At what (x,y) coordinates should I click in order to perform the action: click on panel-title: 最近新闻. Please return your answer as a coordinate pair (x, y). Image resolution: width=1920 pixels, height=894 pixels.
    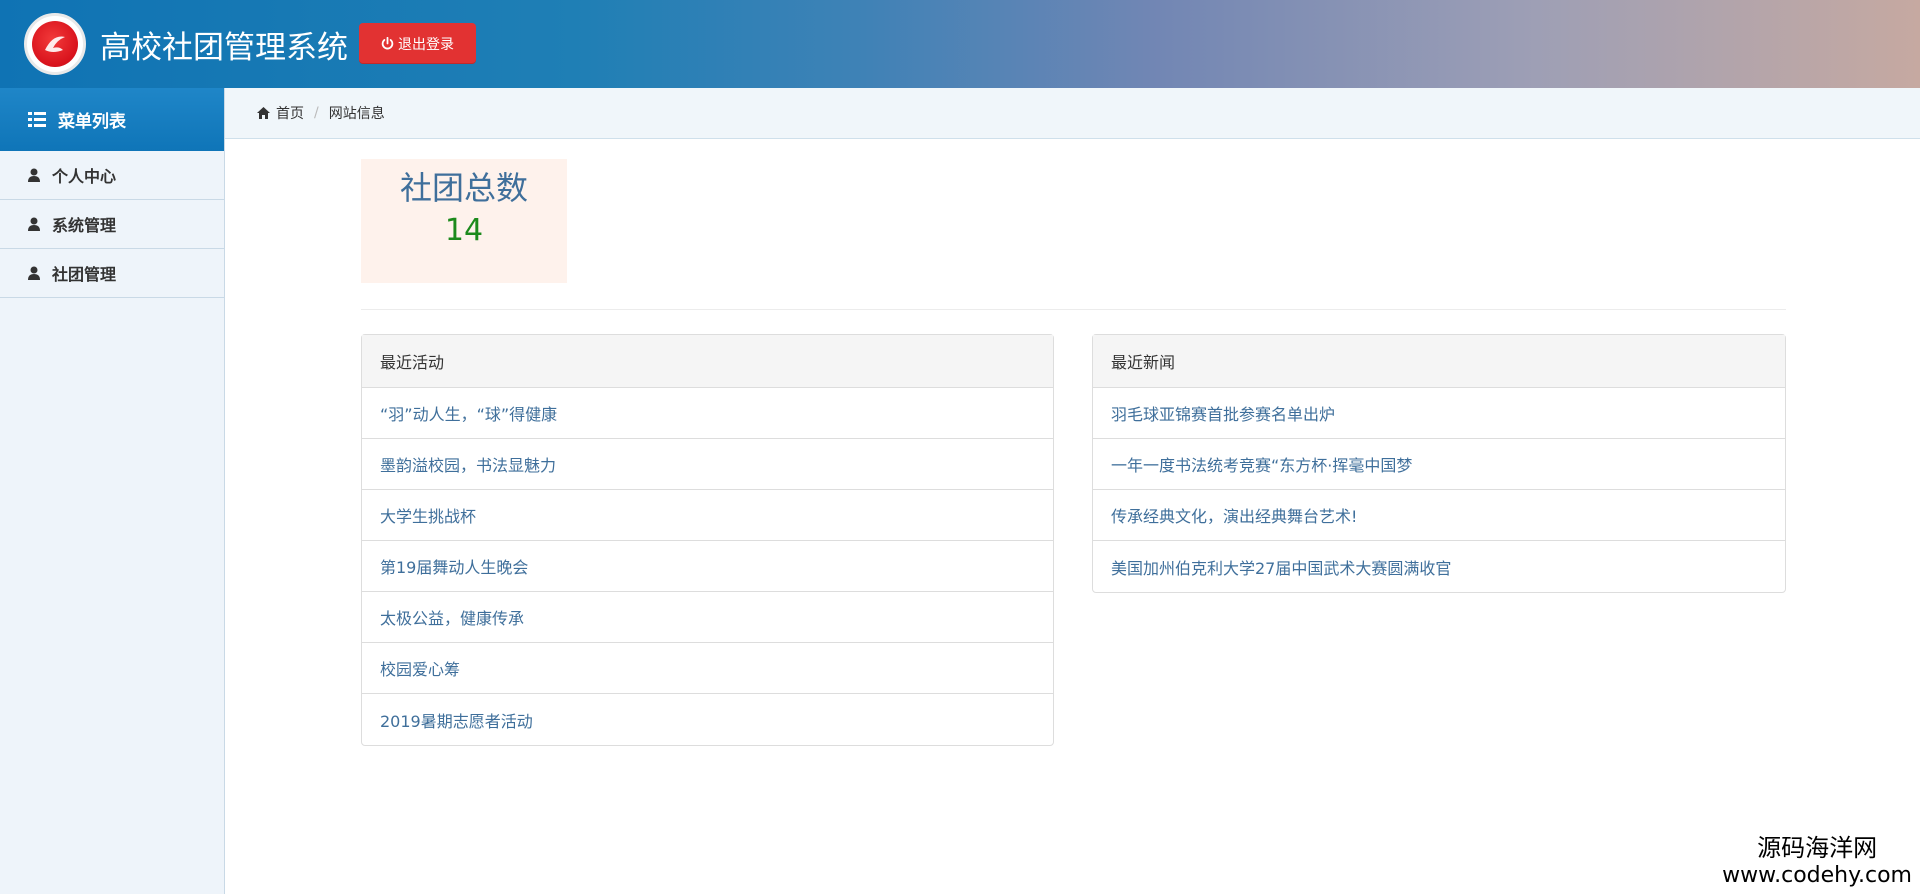
    Looking at the image, I should click on (1439, 361).